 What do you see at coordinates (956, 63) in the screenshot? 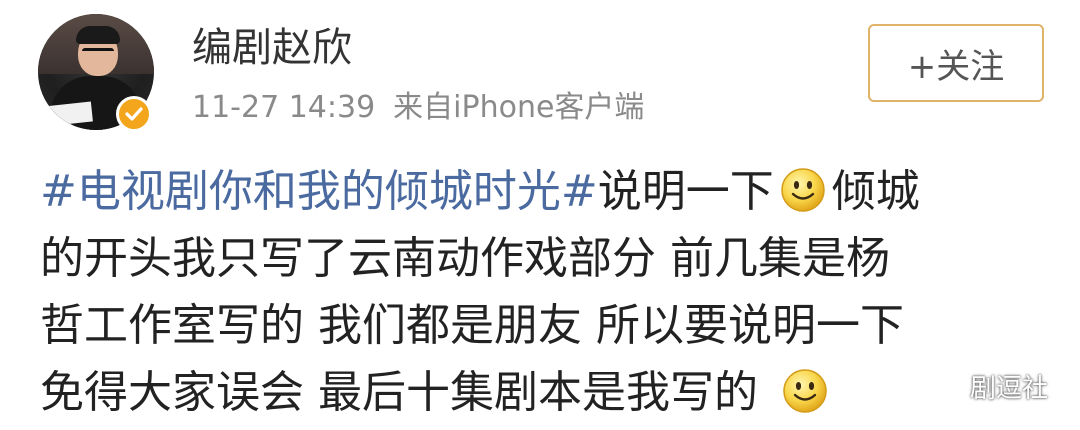
I see `follow-button: +关注` at bounding box center [956, 63].